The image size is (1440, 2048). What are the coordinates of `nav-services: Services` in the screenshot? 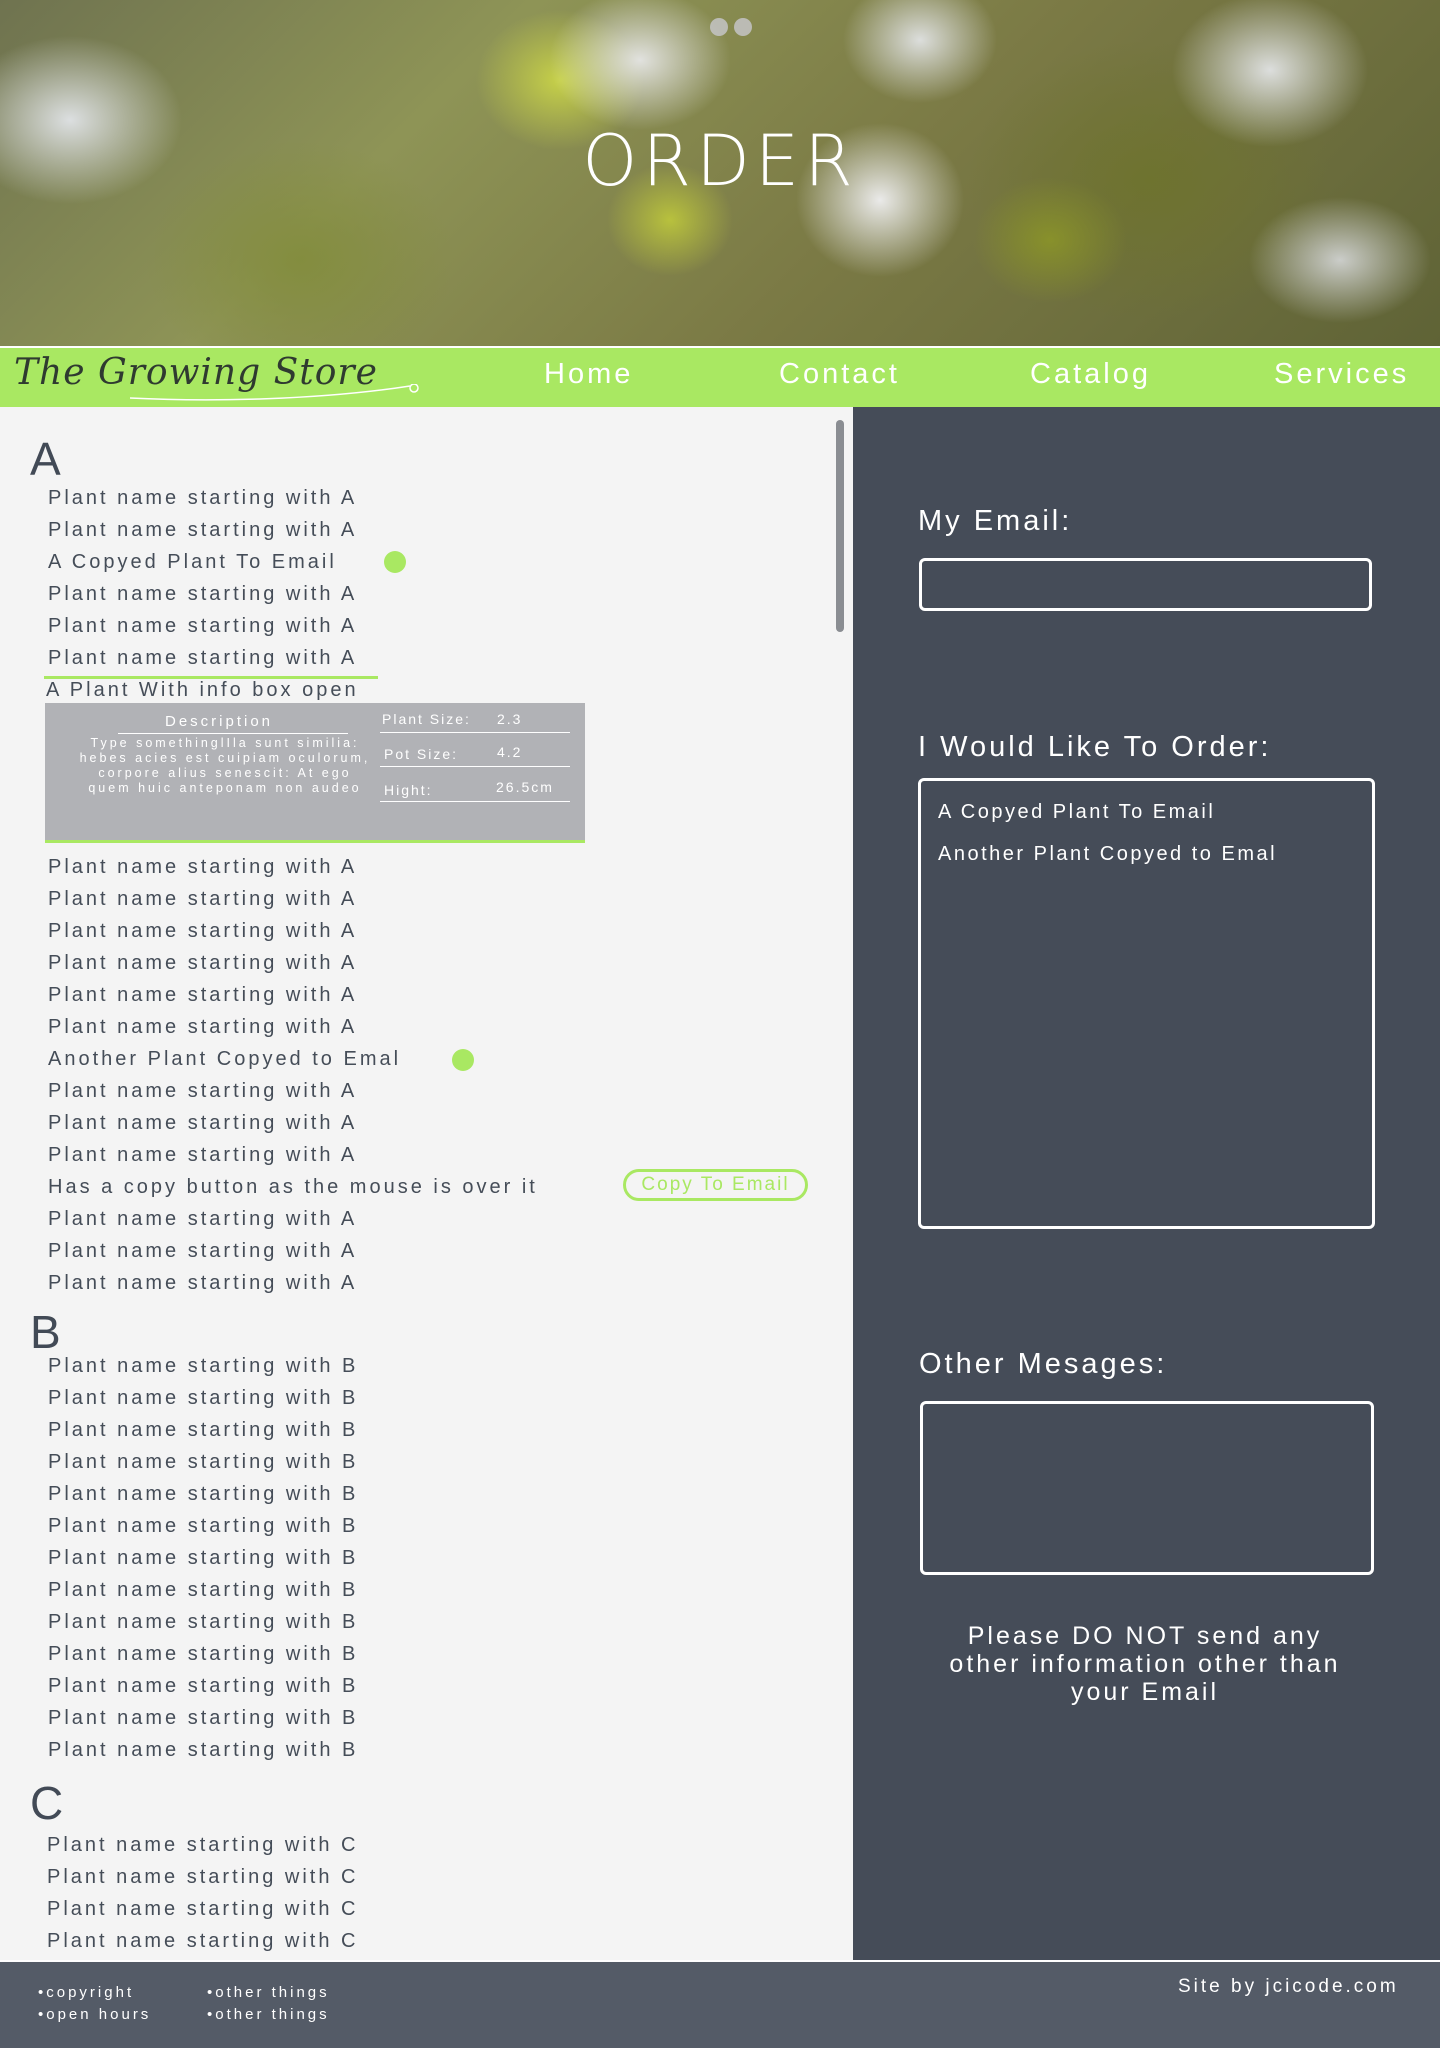 It's located at (1341, 374).